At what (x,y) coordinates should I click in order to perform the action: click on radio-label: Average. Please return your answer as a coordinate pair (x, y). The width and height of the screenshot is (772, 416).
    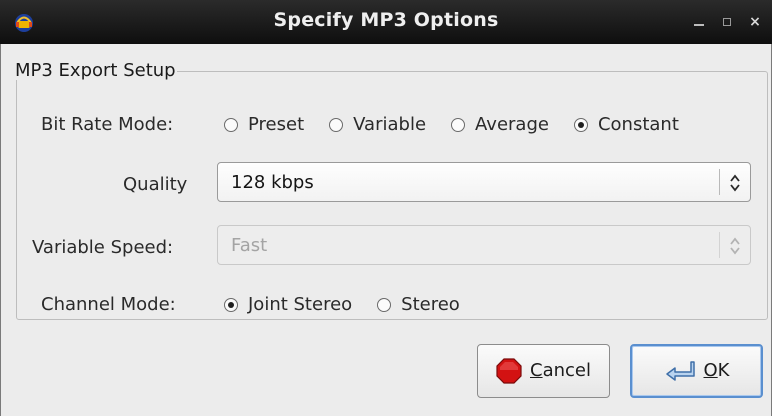
    Looking at the image, I should click on (512, 124).